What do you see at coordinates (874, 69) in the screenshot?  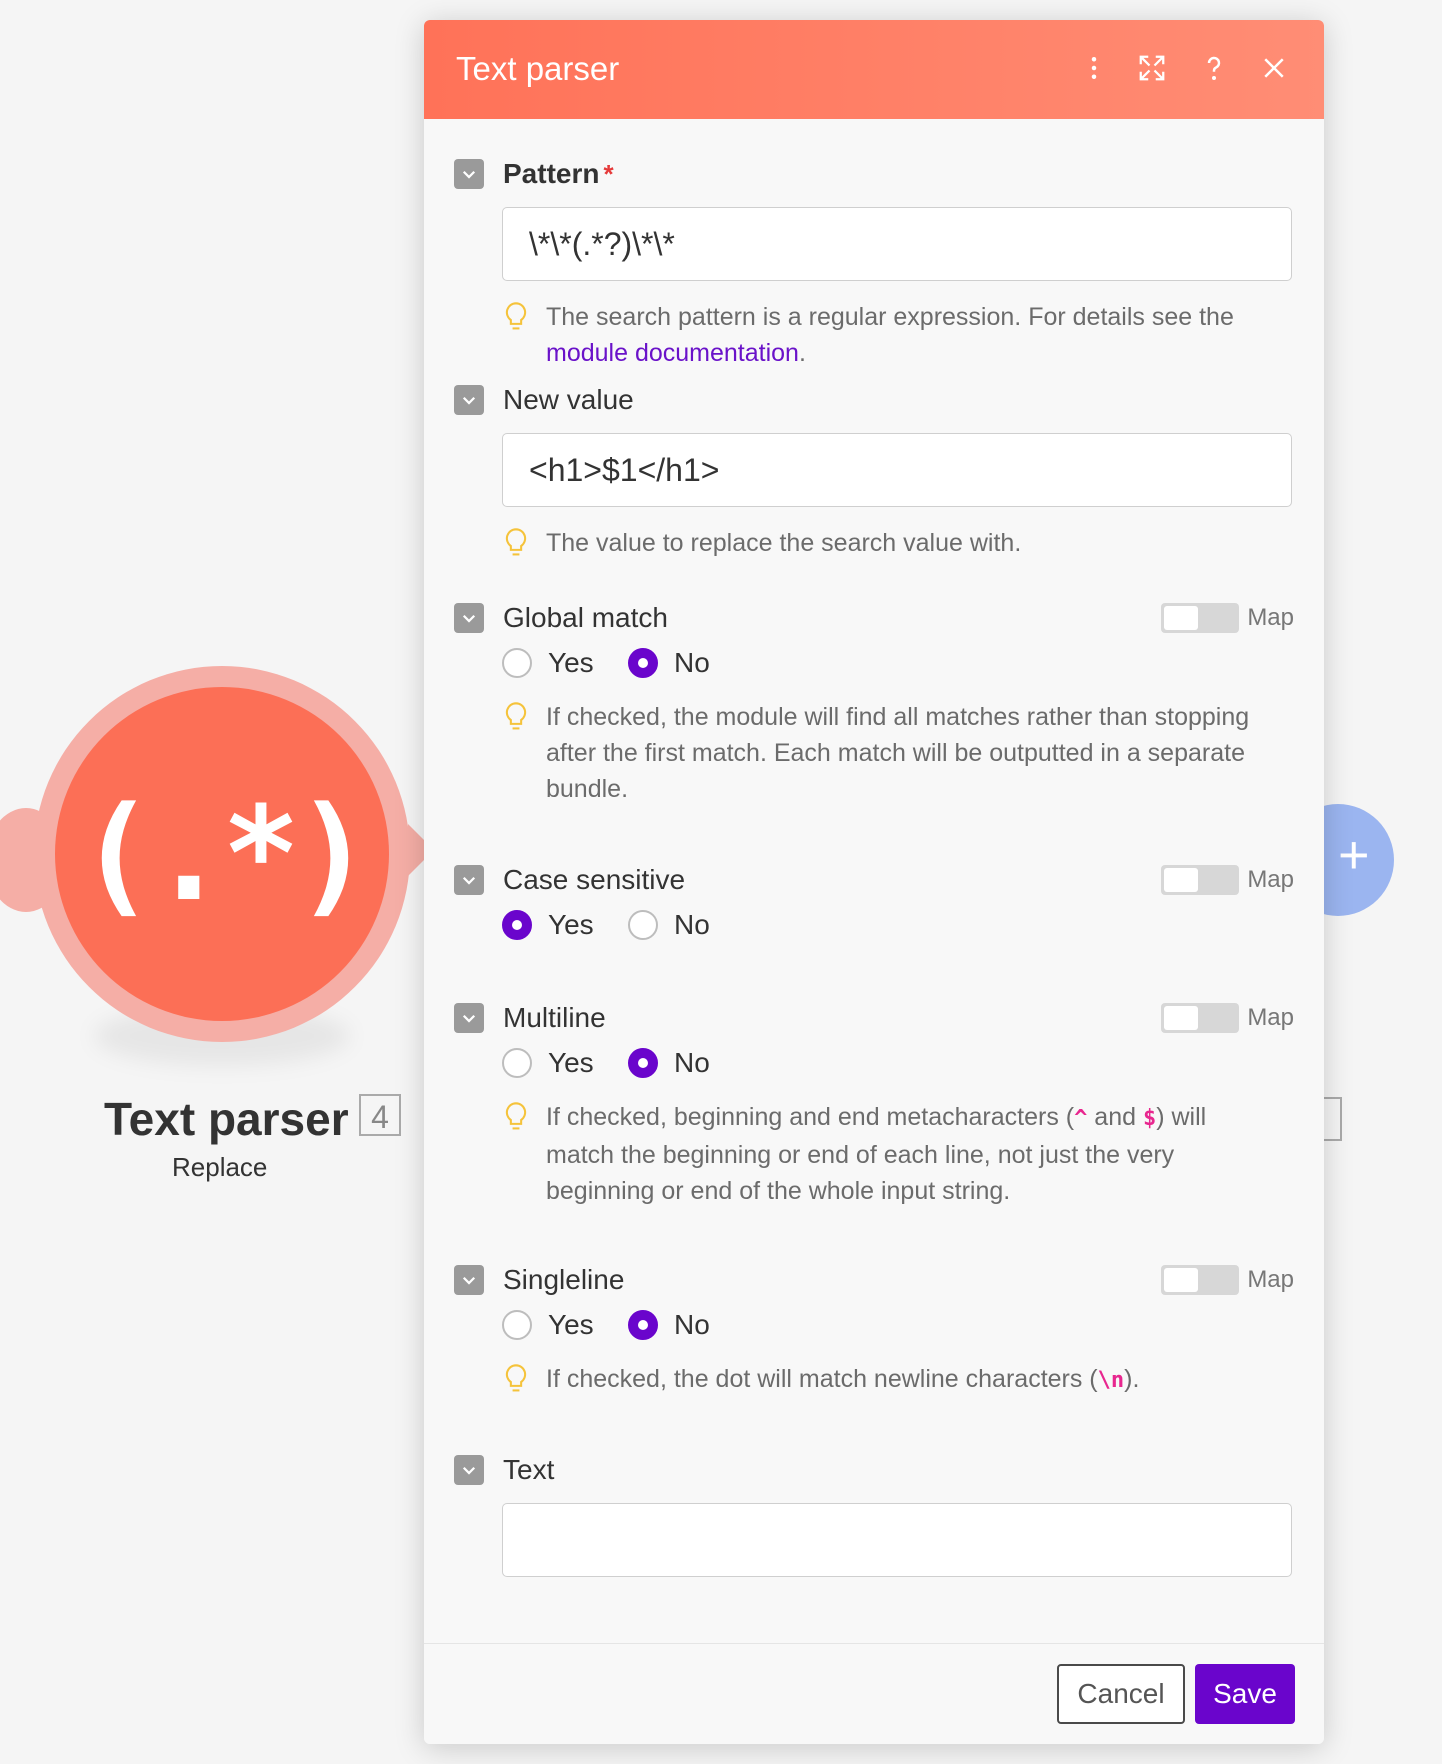 I see `dialog-header: Text parser` at bounding box center [874, 69].